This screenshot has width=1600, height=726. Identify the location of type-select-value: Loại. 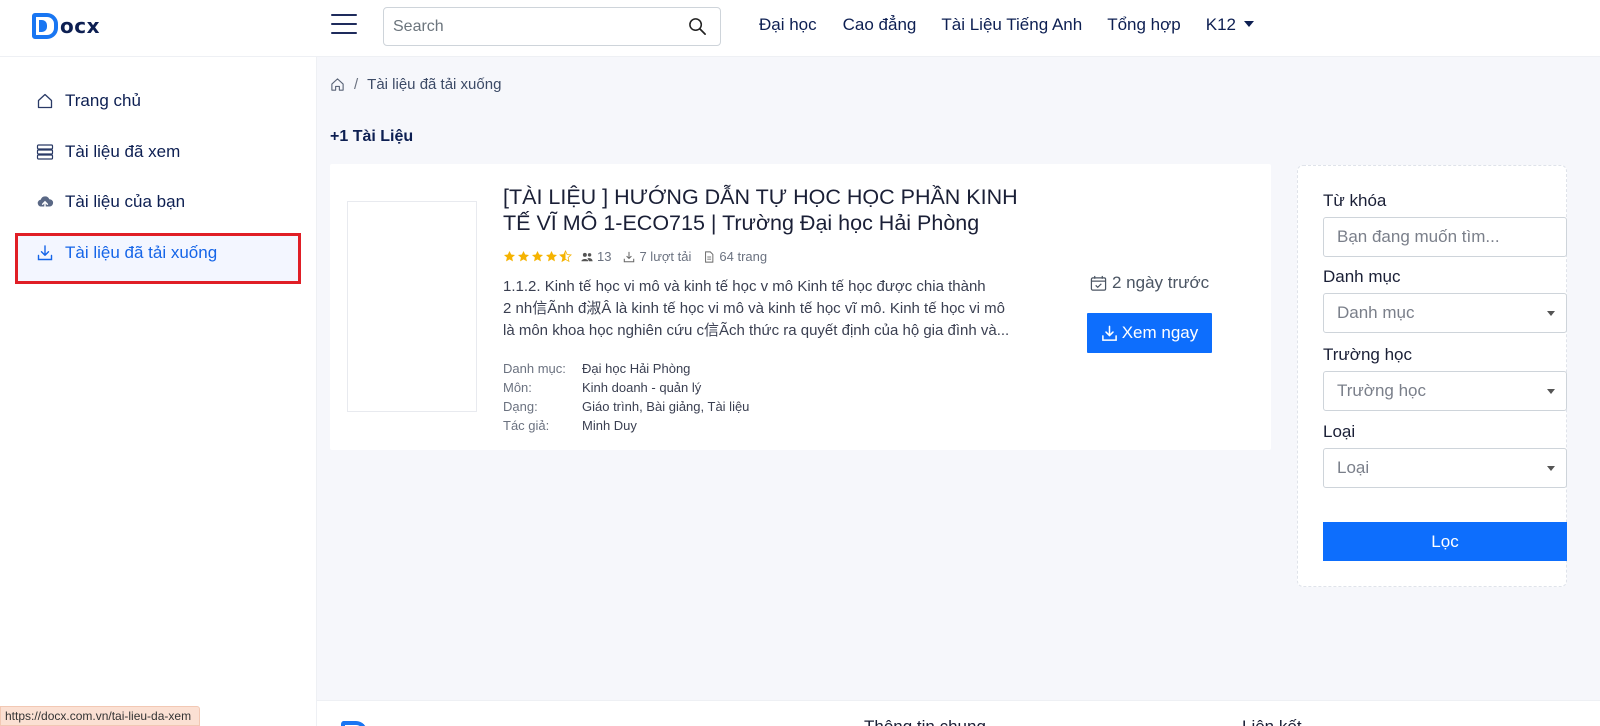
(1353, 467).